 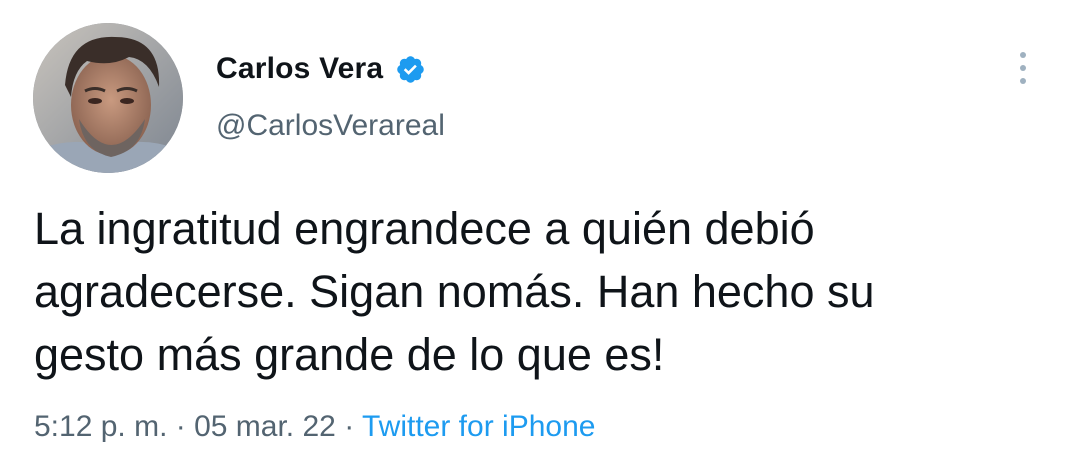 What do you see at coordinates (100, 426) in the screenshot?
I see `tweet-time: 5:12 p. m.` at bounding box center [100, 426].